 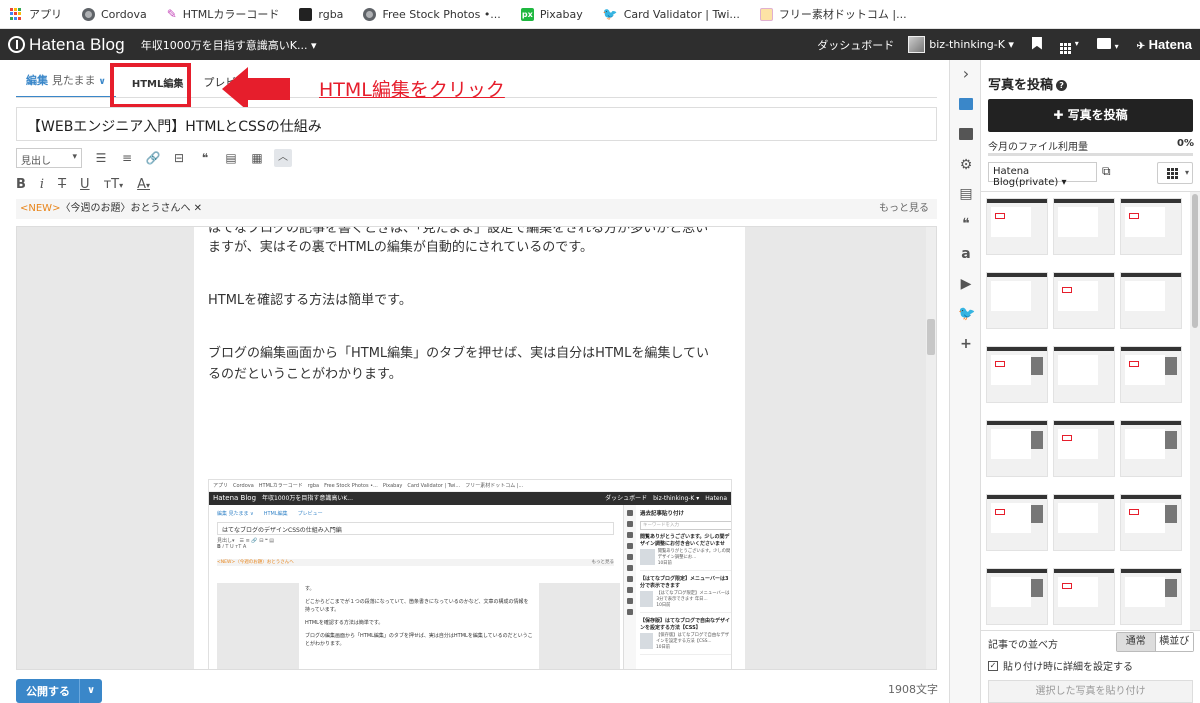 I want to click on blog-selector: 年収1000万を目指す意識高いK... ▾, so click(x=229, y=45).